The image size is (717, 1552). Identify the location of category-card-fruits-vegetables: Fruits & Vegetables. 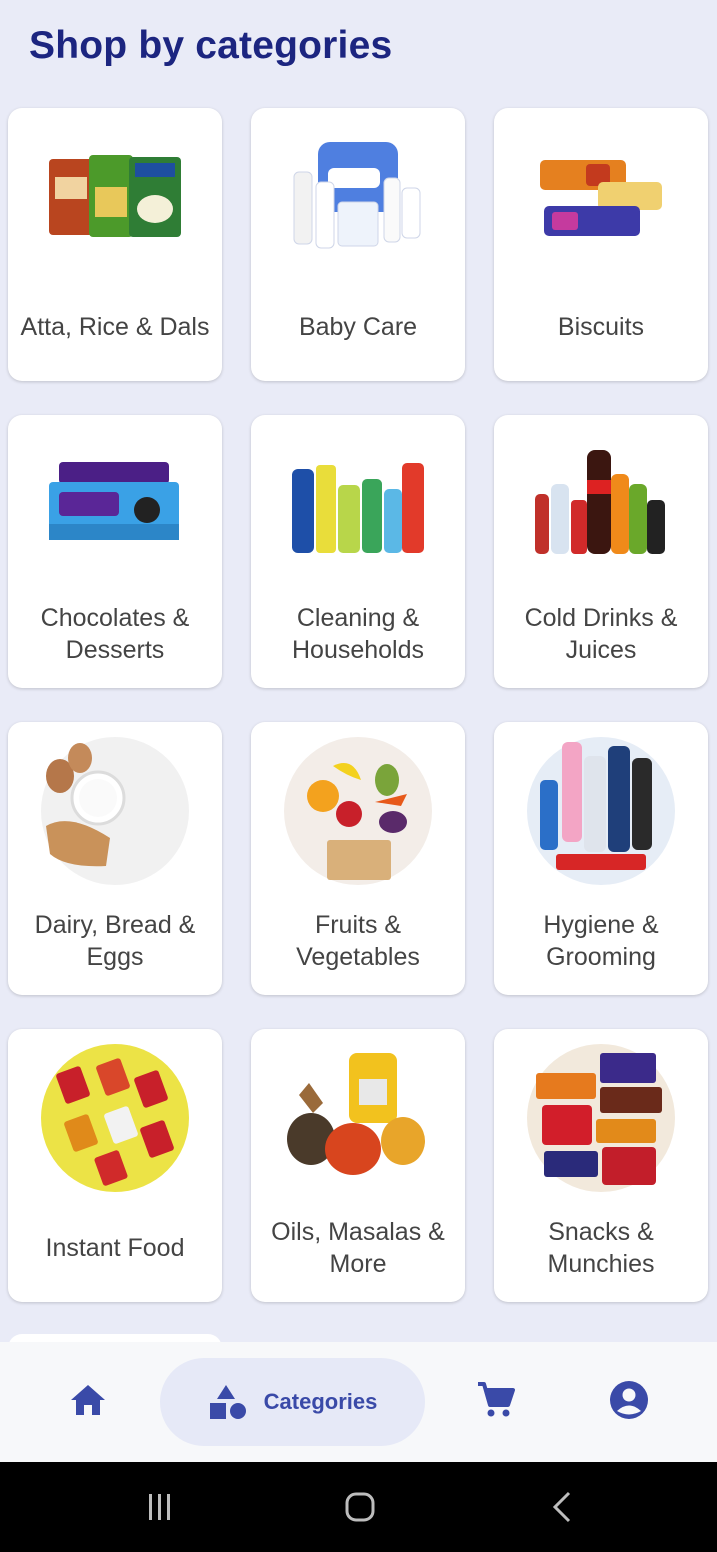
(358, 858).